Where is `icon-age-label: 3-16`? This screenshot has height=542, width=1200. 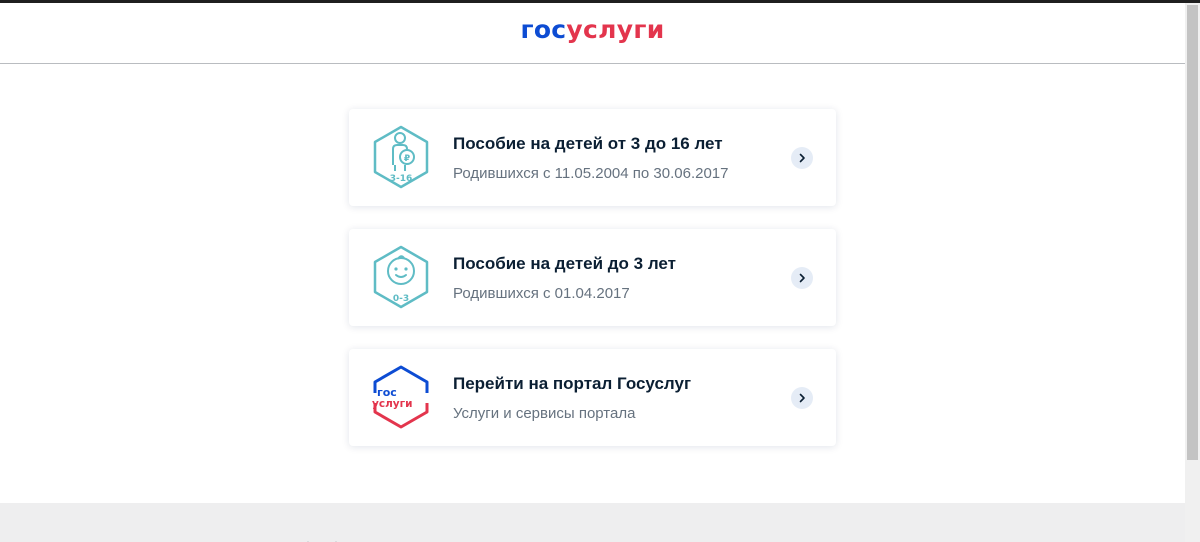
icon-age-label: 3-16 is located at coordinates (401, 179).